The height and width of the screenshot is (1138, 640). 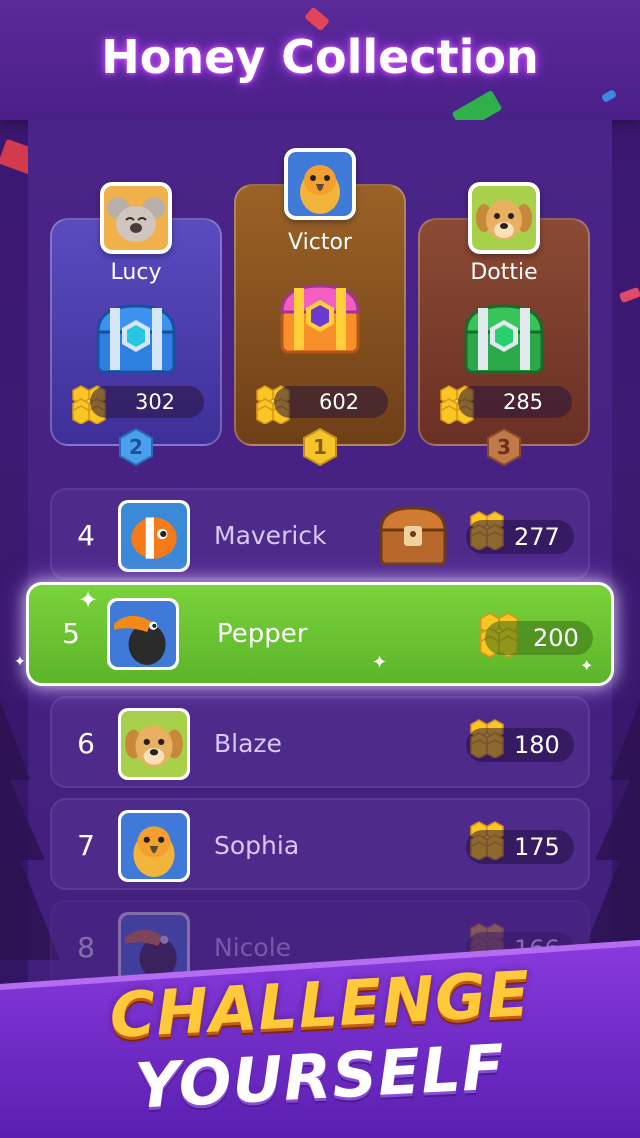 What do you see at coordinates (154, 536) in the screenshot?
I see `clownfish-avatar` at bounding box center [154, 536].